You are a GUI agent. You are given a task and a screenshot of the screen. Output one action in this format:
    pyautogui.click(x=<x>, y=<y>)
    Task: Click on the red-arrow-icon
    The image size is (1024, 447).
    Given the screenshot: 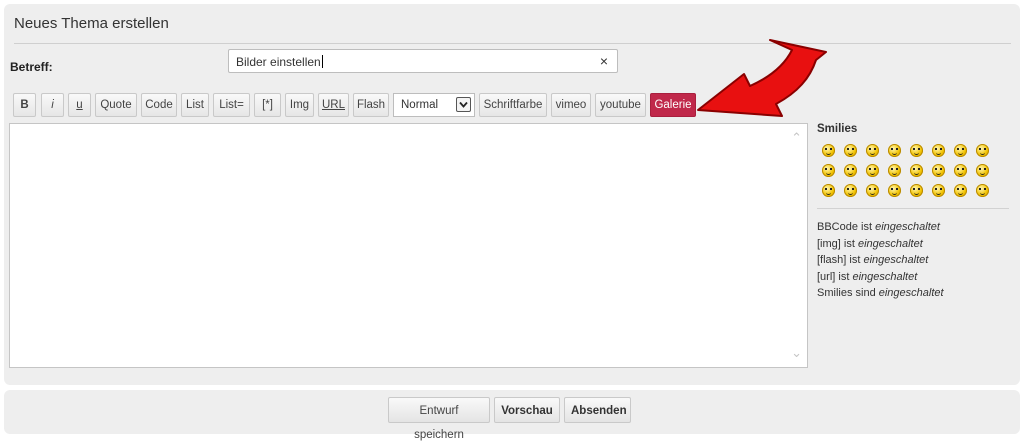 What is the action you would take?
    pyautogui.click(x=762, y=78)
    